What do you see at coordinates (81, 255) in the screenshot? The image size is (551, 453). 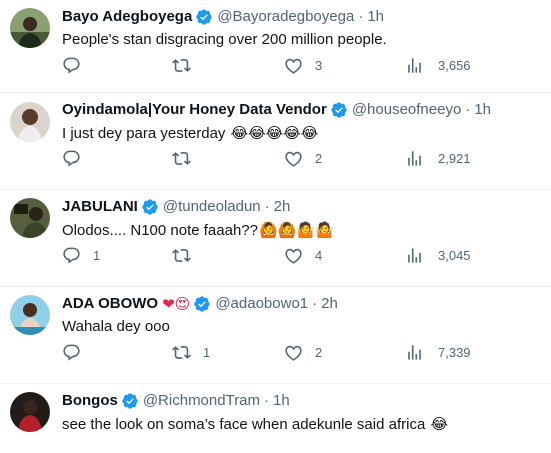 I see `reply-button: 1` at bounding box center [81, 255].